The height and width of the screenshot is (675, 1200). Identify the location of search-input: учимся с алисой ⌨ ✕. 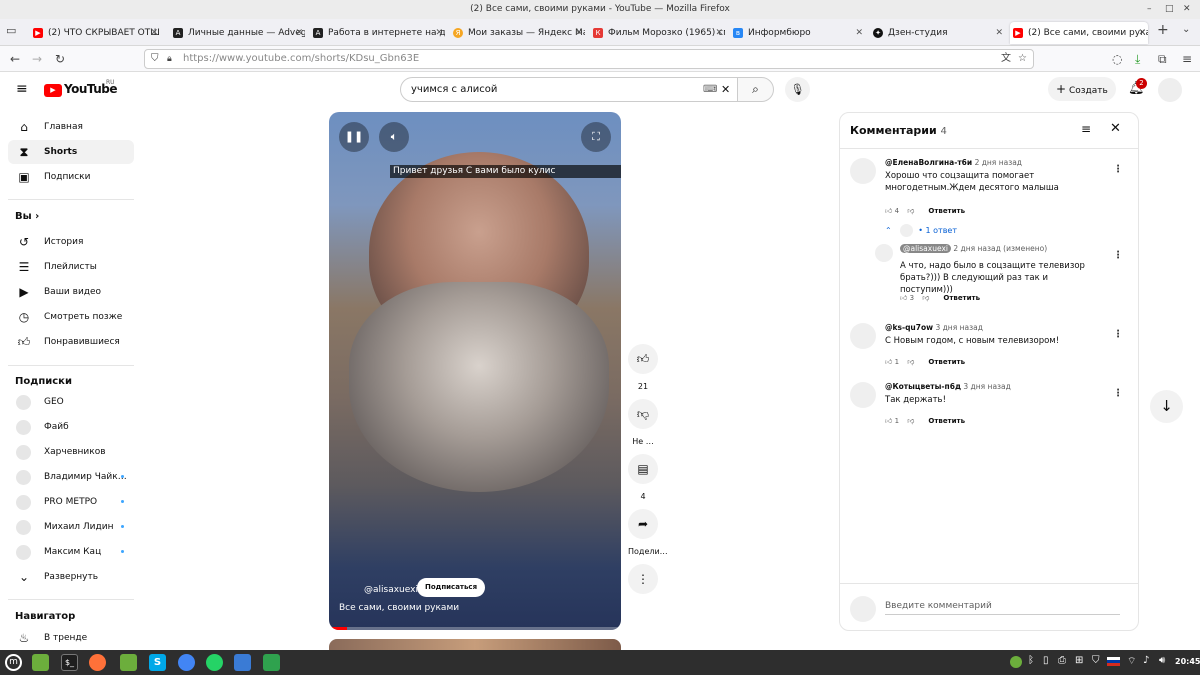
(569, 89).